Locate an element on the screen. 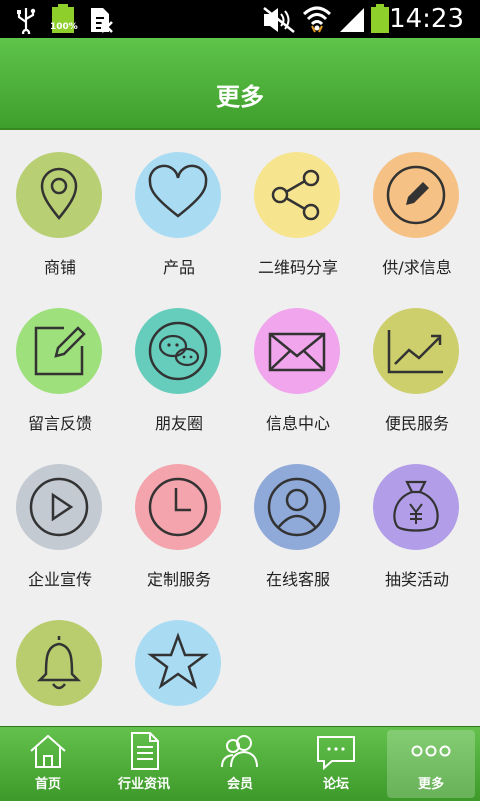  chat-bubble-icon is located at coordinates (336, 753).